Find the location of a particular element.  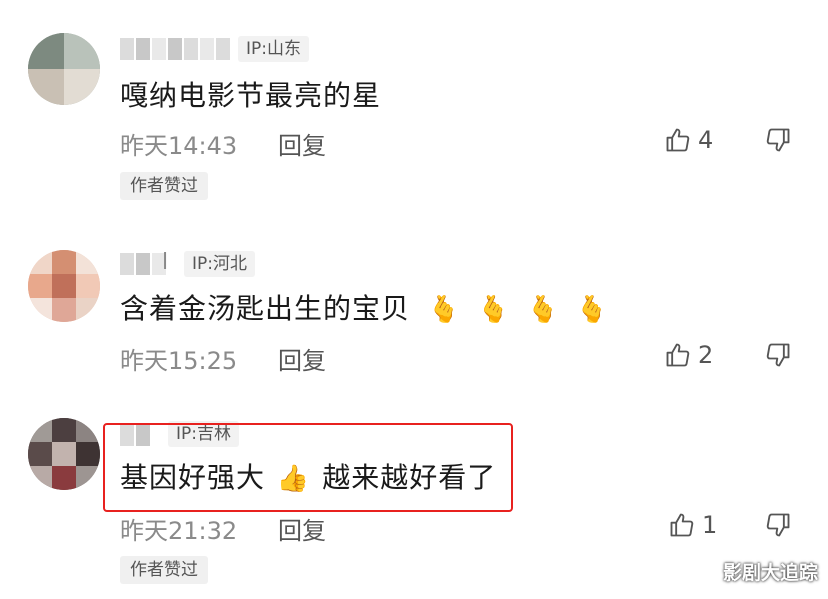

comment-text: 嘎纳电影节最亮的星 is located at coordinates (251, 95).